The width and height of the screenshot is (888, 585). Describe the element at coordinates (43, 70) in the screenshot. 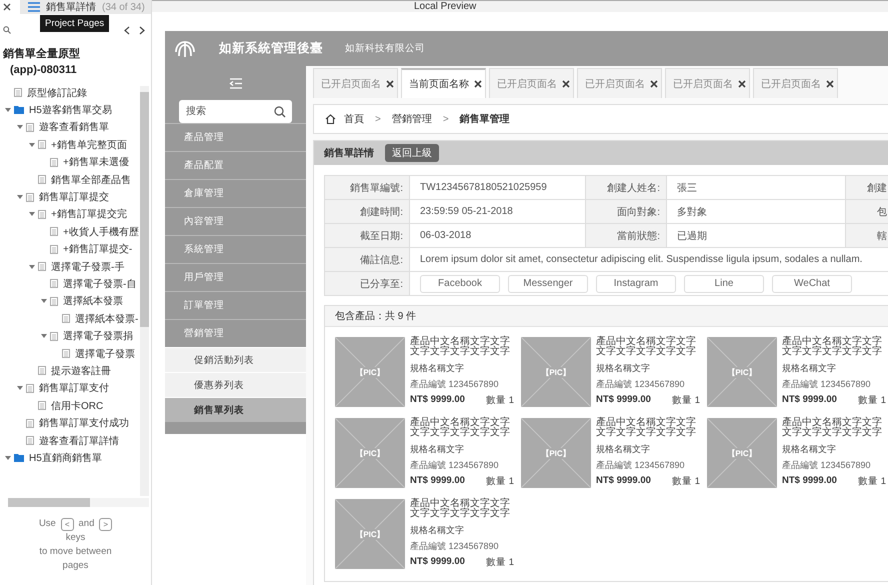

I see `project-subtitle: (app)-080311` at that location.